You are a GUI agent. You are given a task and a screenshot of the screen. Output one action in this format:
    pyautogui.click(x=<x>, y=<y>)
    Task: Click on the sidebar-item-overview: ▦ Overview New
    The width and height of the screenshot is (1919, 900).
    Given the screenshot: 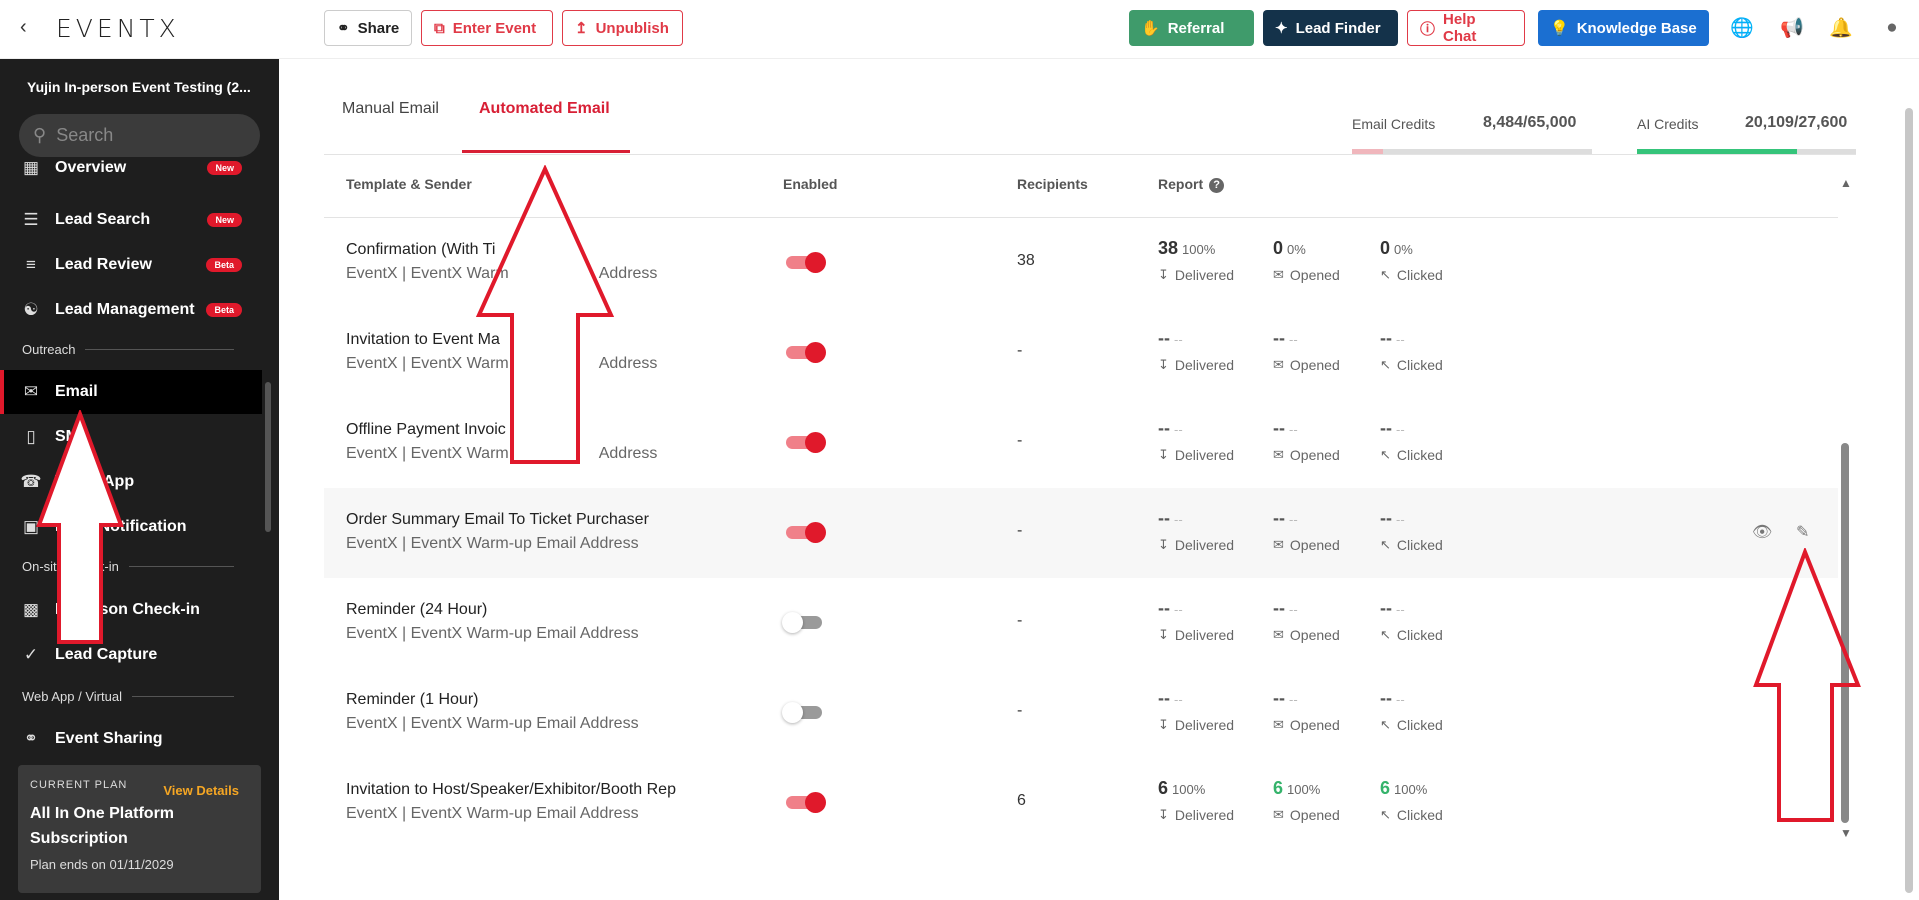 What is the action you would take?
    pyautogui.click(x=131, y=168)
    